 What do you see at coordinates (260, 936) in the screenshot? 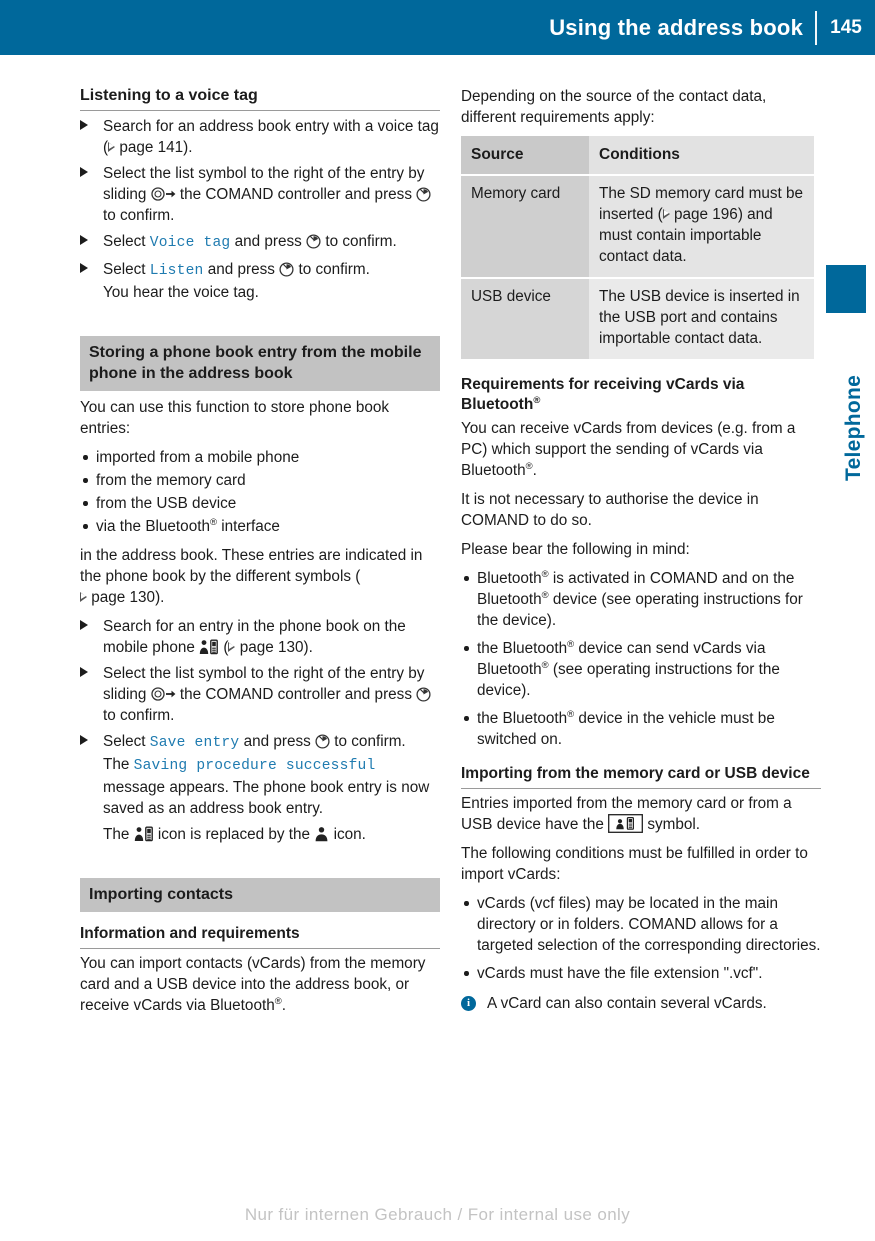
I see `subsection-heading-info-requirements: Information and requirements` at bounding box center [260, 936].